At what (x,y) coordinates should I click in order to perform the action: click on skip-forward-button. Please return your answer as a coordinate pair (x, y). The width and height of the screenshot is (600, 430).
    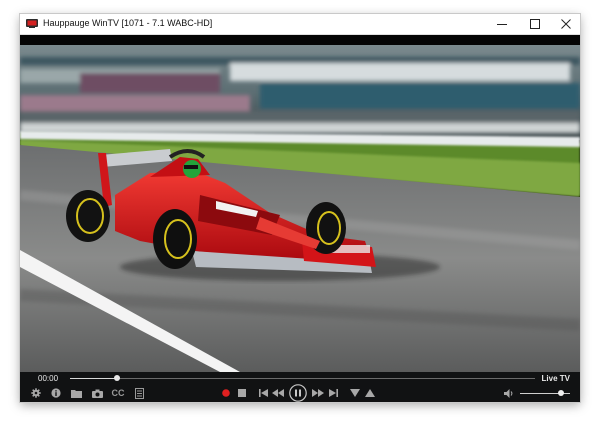
    Looking at the image, I should click on (333, 393).